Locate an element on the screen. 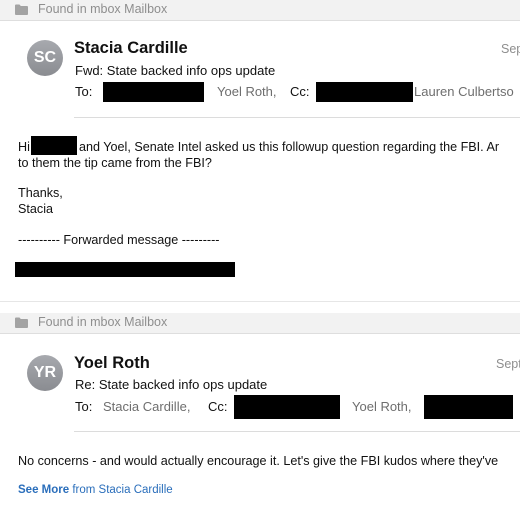 This screenshot has height=520, width=520. message-subject: Re: State backed info ops update is located at coordinates (171, 384).